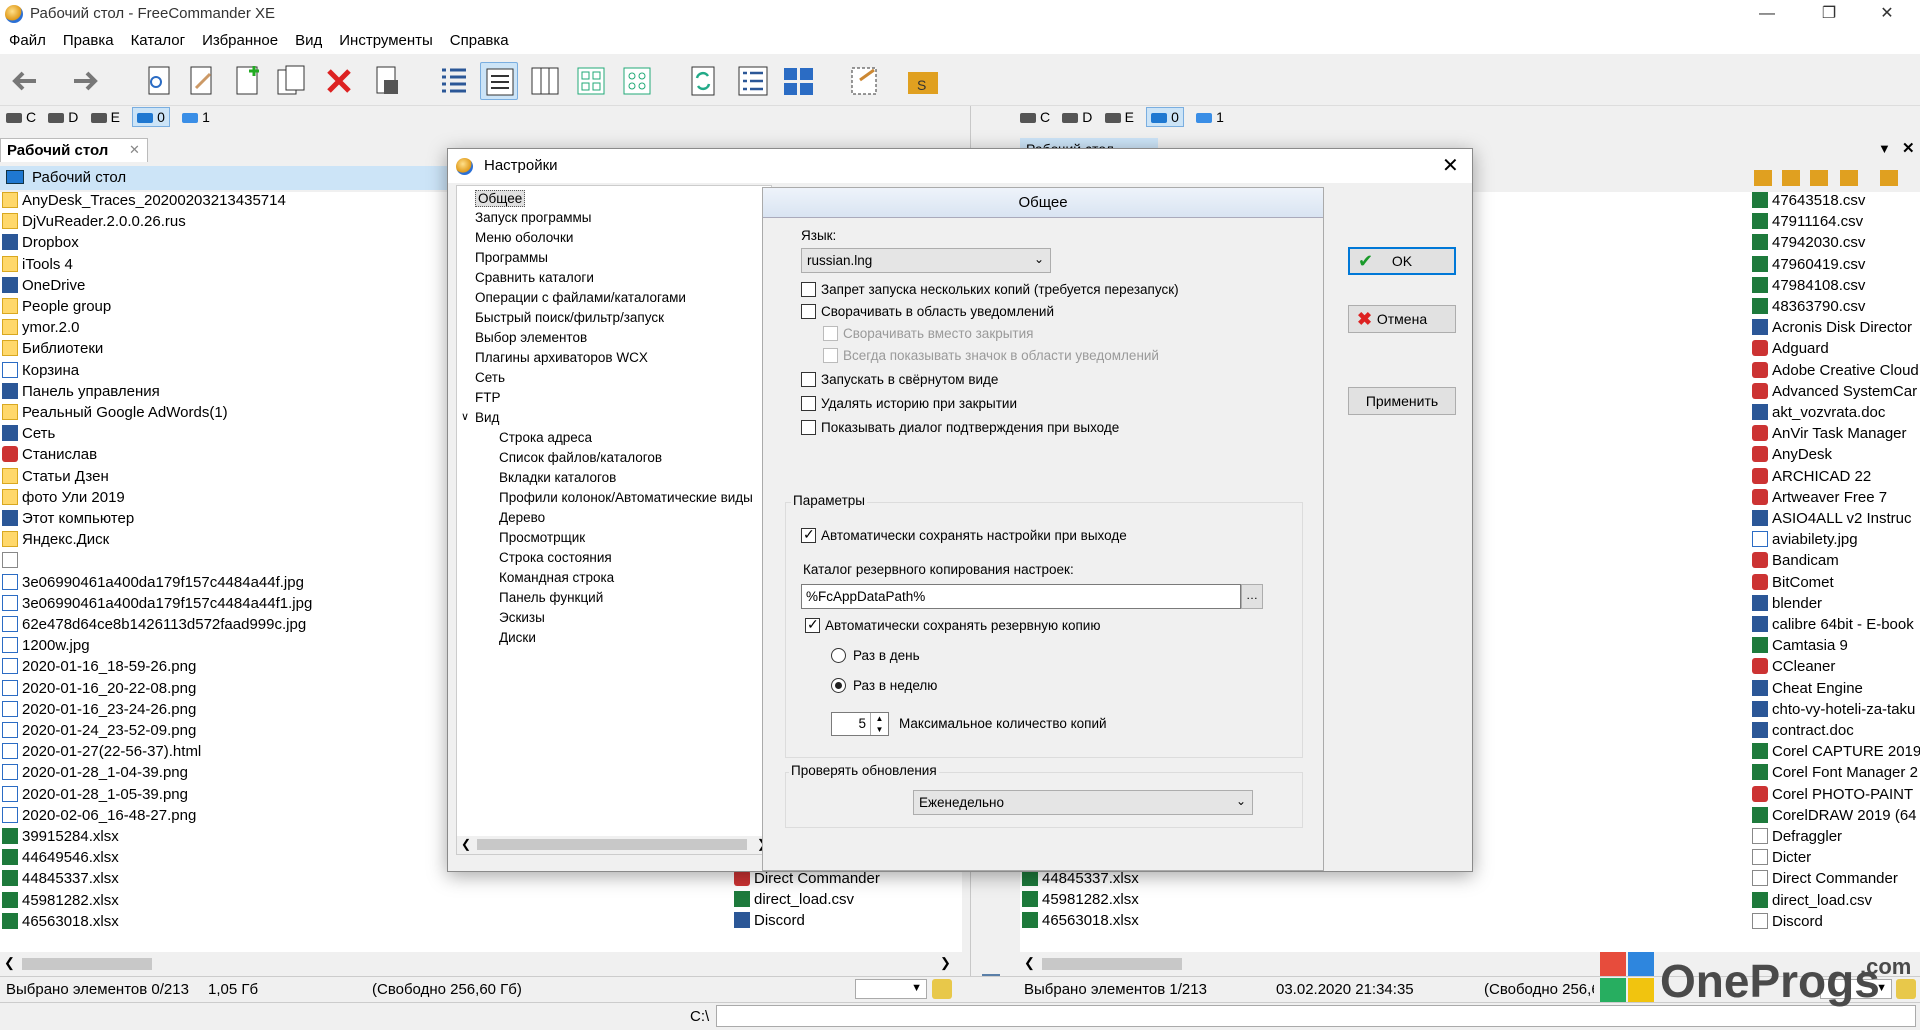  I want to click on file-item: Camtasia 9, so click(1836, 647).